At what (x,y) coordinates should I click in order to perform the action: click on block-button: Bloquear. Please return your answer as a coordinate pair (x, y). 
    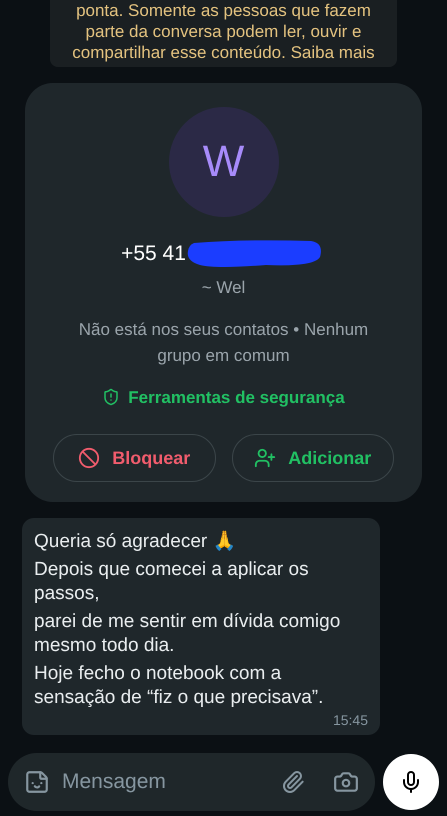
    Looking at the image, I should click on (134, 458).